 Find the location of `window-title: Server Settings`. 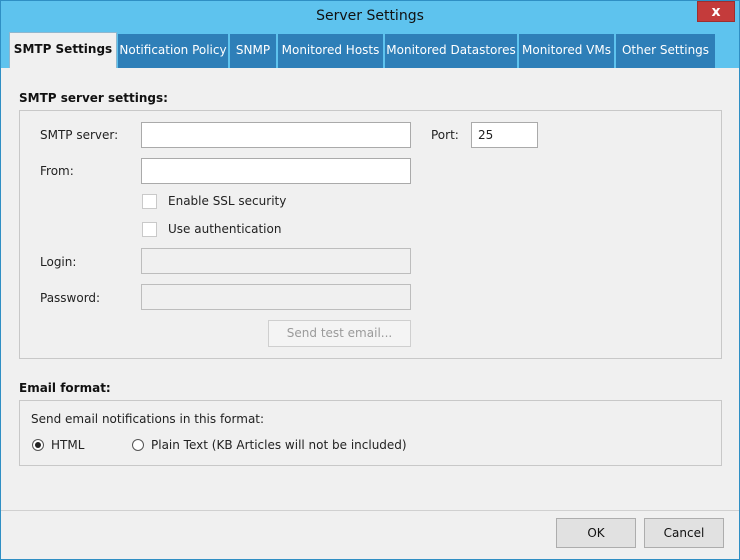

window-title: Server Settings is located at coordinates (370, 16).